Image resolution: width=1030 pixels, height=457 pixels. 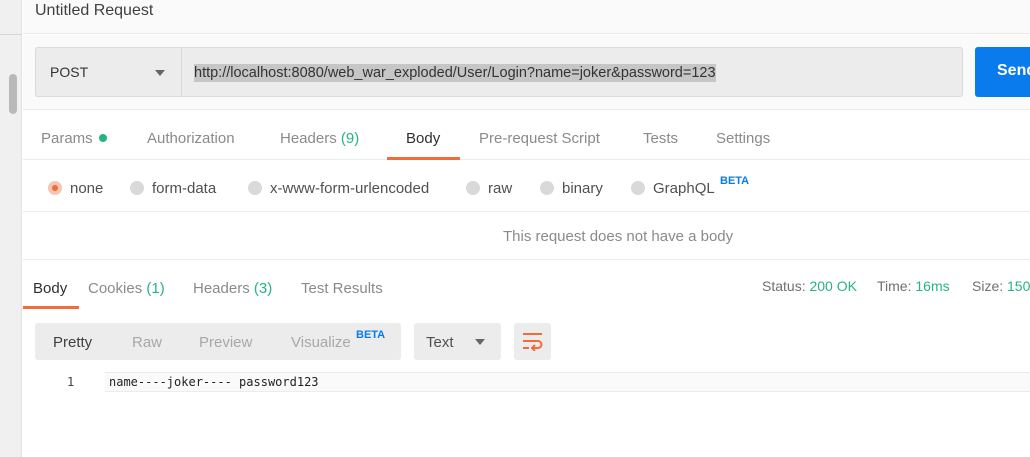 What do you see at coordinates (932, 286) in the screenshot?
I see `time-value: 16ms` at bounding box center [932, 286].